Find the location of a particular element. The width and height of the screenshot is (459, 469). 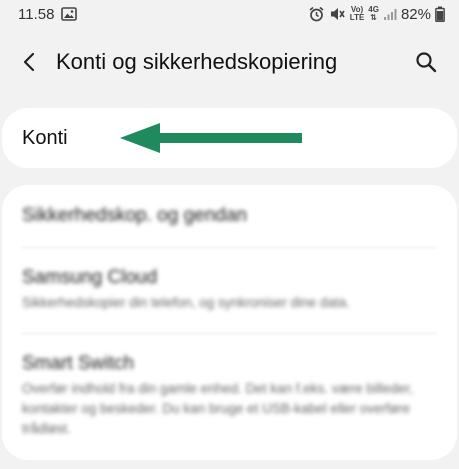

signal-icon is located at coordinates (390, 14).